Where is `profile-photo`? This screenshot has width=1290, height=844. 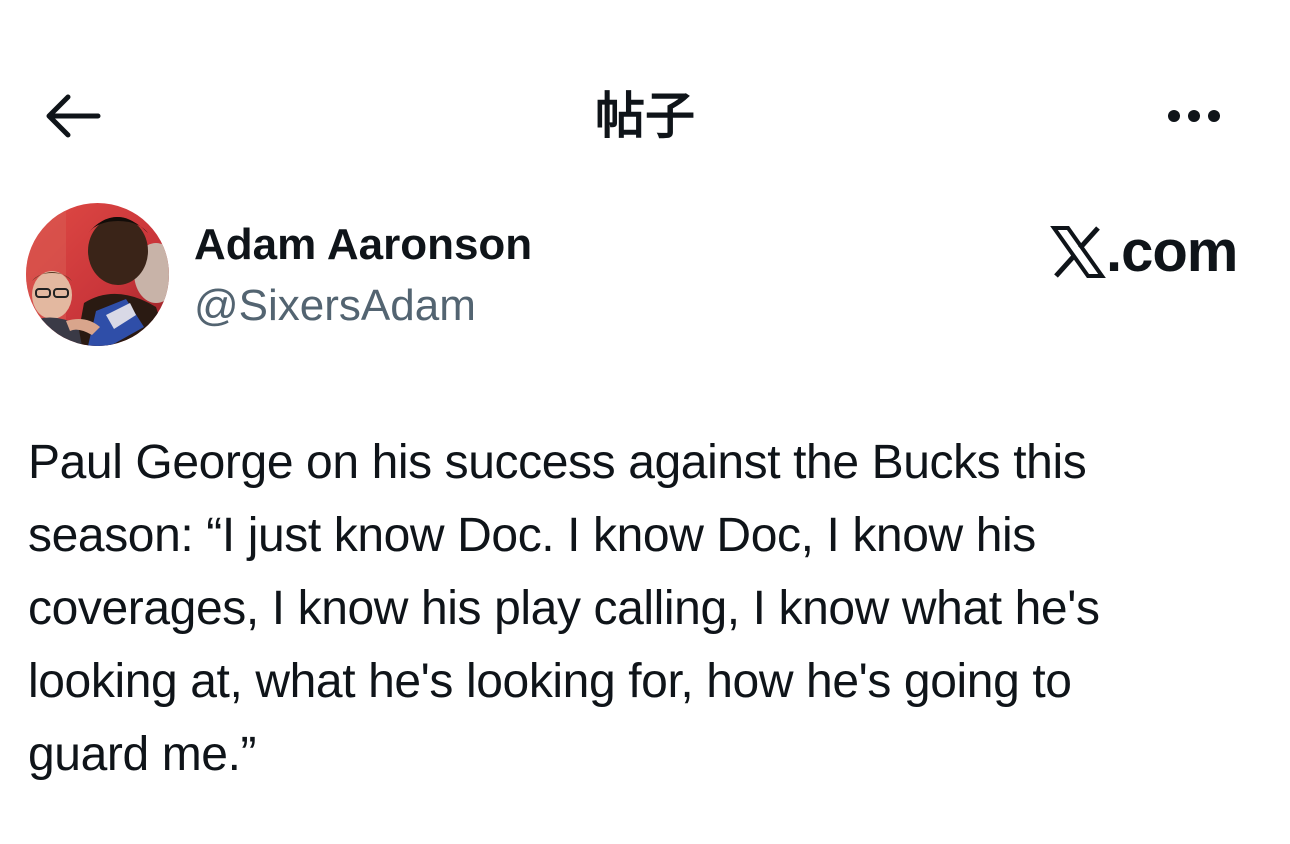 profile-photo is located at coordinates (97, 274).